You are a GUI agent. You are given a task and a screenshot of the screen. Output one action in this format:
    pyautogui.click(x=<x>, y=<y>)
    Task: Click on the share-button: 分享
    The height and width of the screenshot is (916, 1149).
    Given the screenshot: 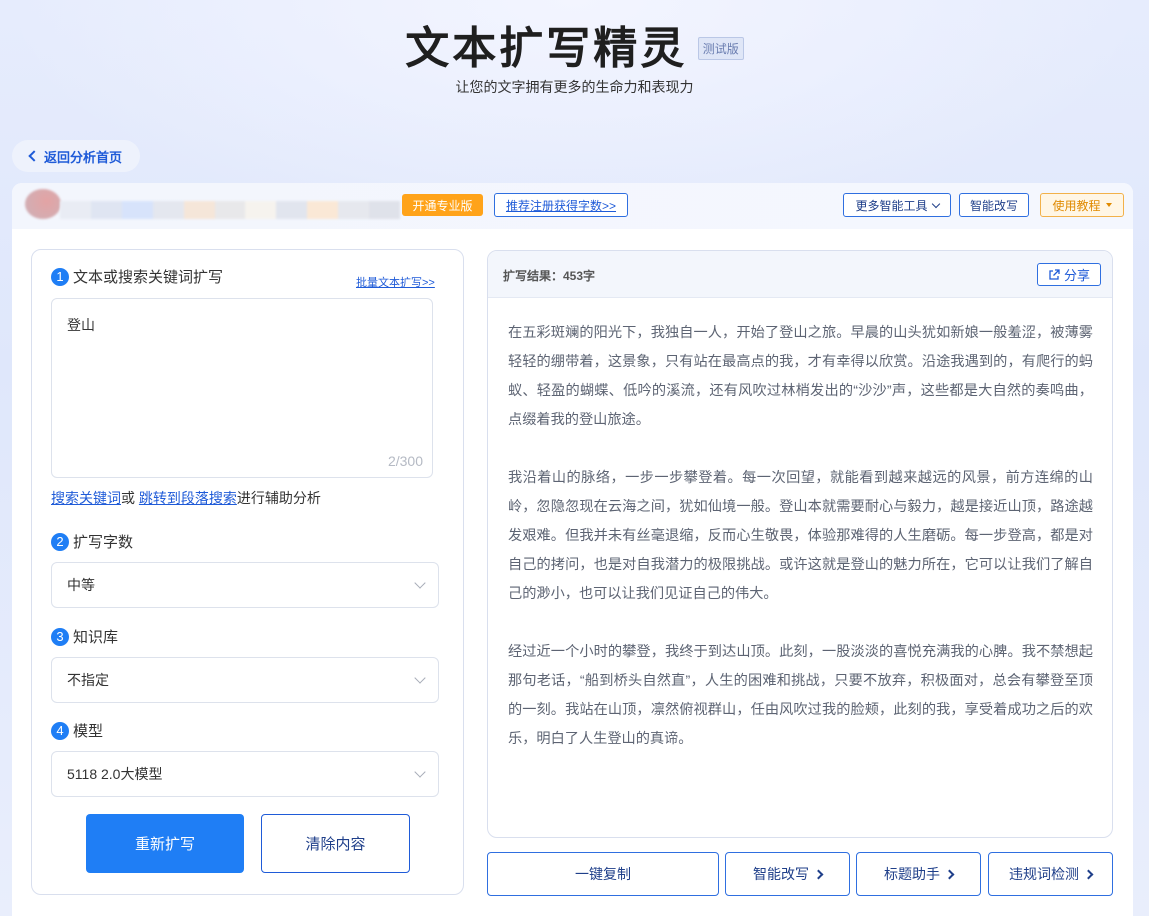 What is the action you would take?
    pyautogui.click(x=1069, y=274)
    